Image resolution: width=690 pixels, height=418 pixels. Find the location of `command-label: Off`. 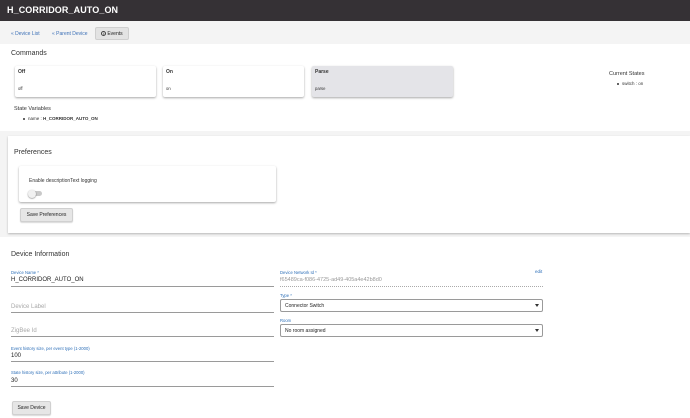

command-label: Off is located at coordinates (22, 72).